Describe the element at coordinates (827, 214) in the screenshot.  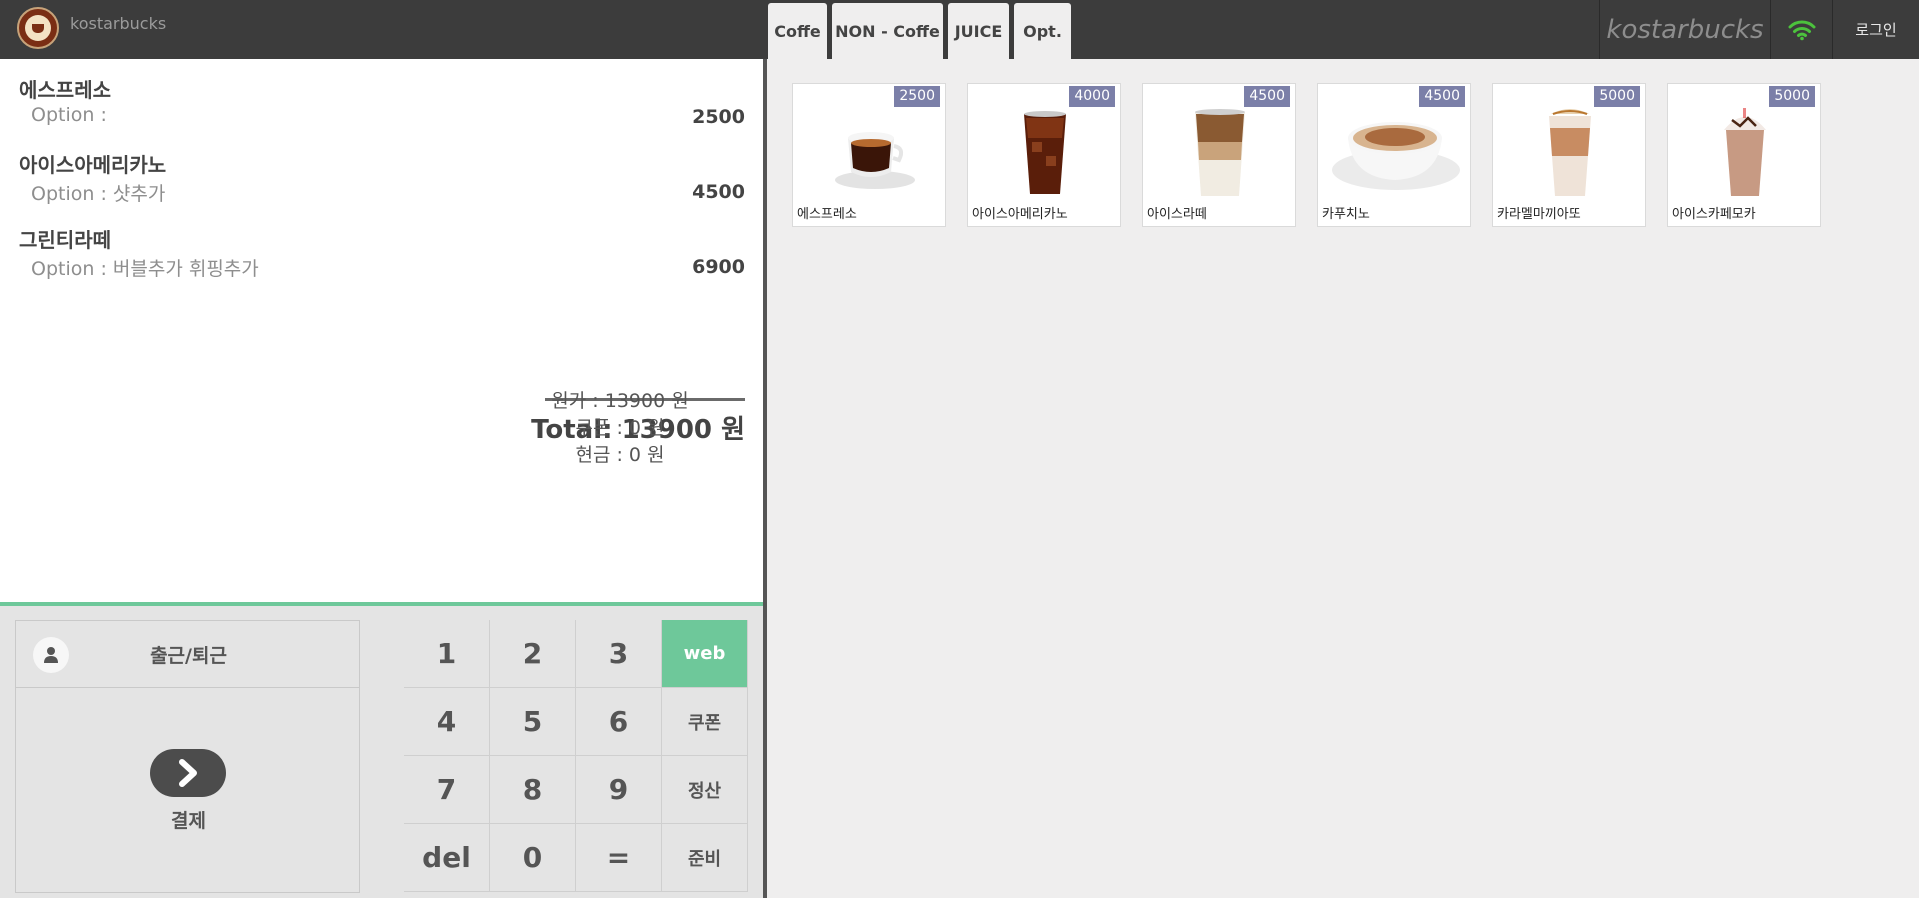
I see `menu-item-name: 에스프레소` at that location.